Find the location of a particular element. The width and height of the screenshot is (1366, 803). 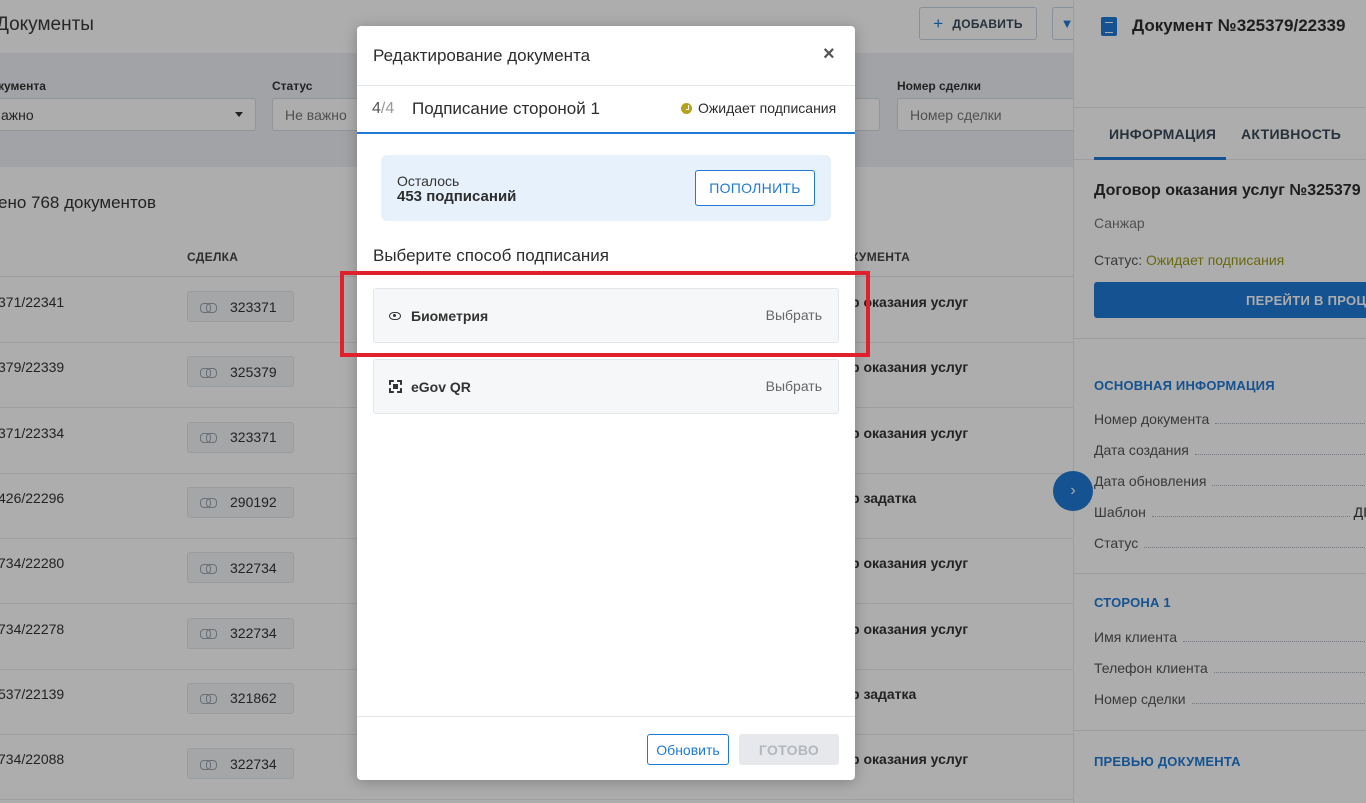

step-status-text: Ожидает подписания is located at coordinates (767, 108).